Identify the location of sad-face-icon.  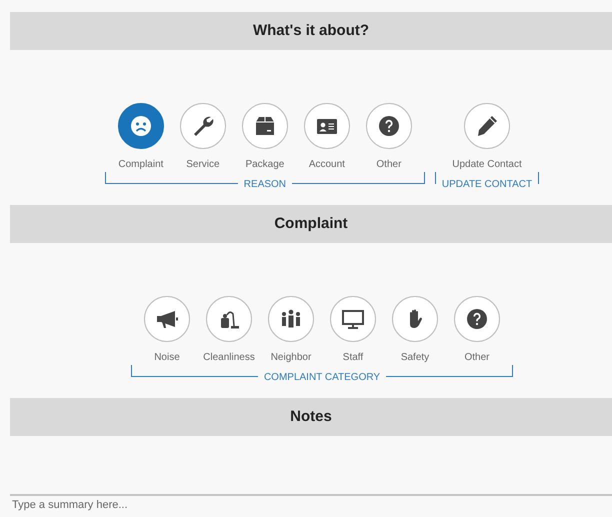
(140, 126).